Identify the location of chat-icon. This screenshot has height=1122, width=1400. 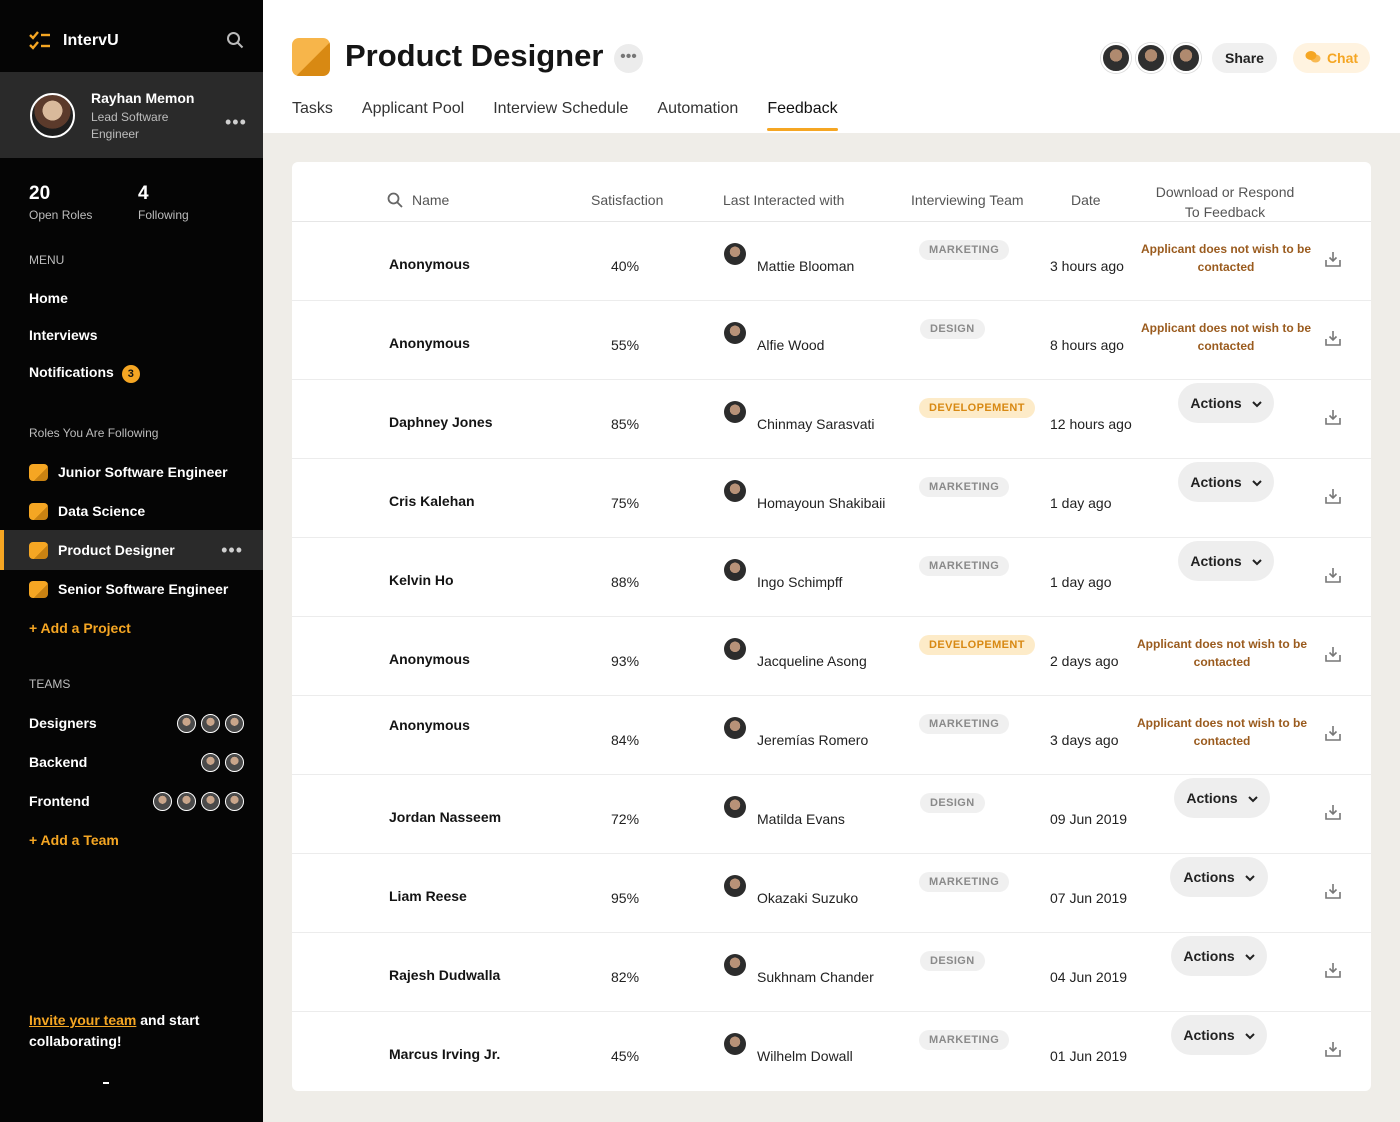
(1313, 58).